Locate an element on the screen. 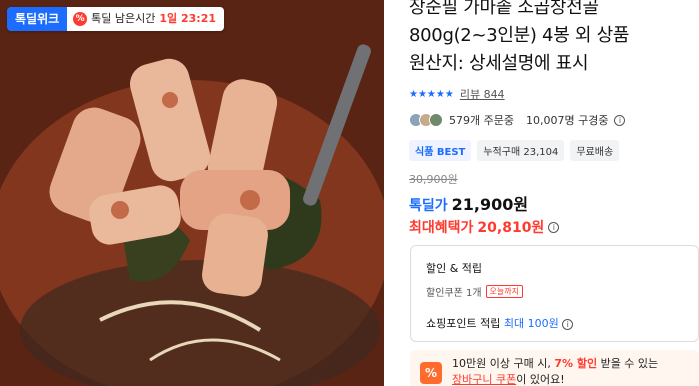  order-count: 579개 주문중 is located at coordinates (481, 120).